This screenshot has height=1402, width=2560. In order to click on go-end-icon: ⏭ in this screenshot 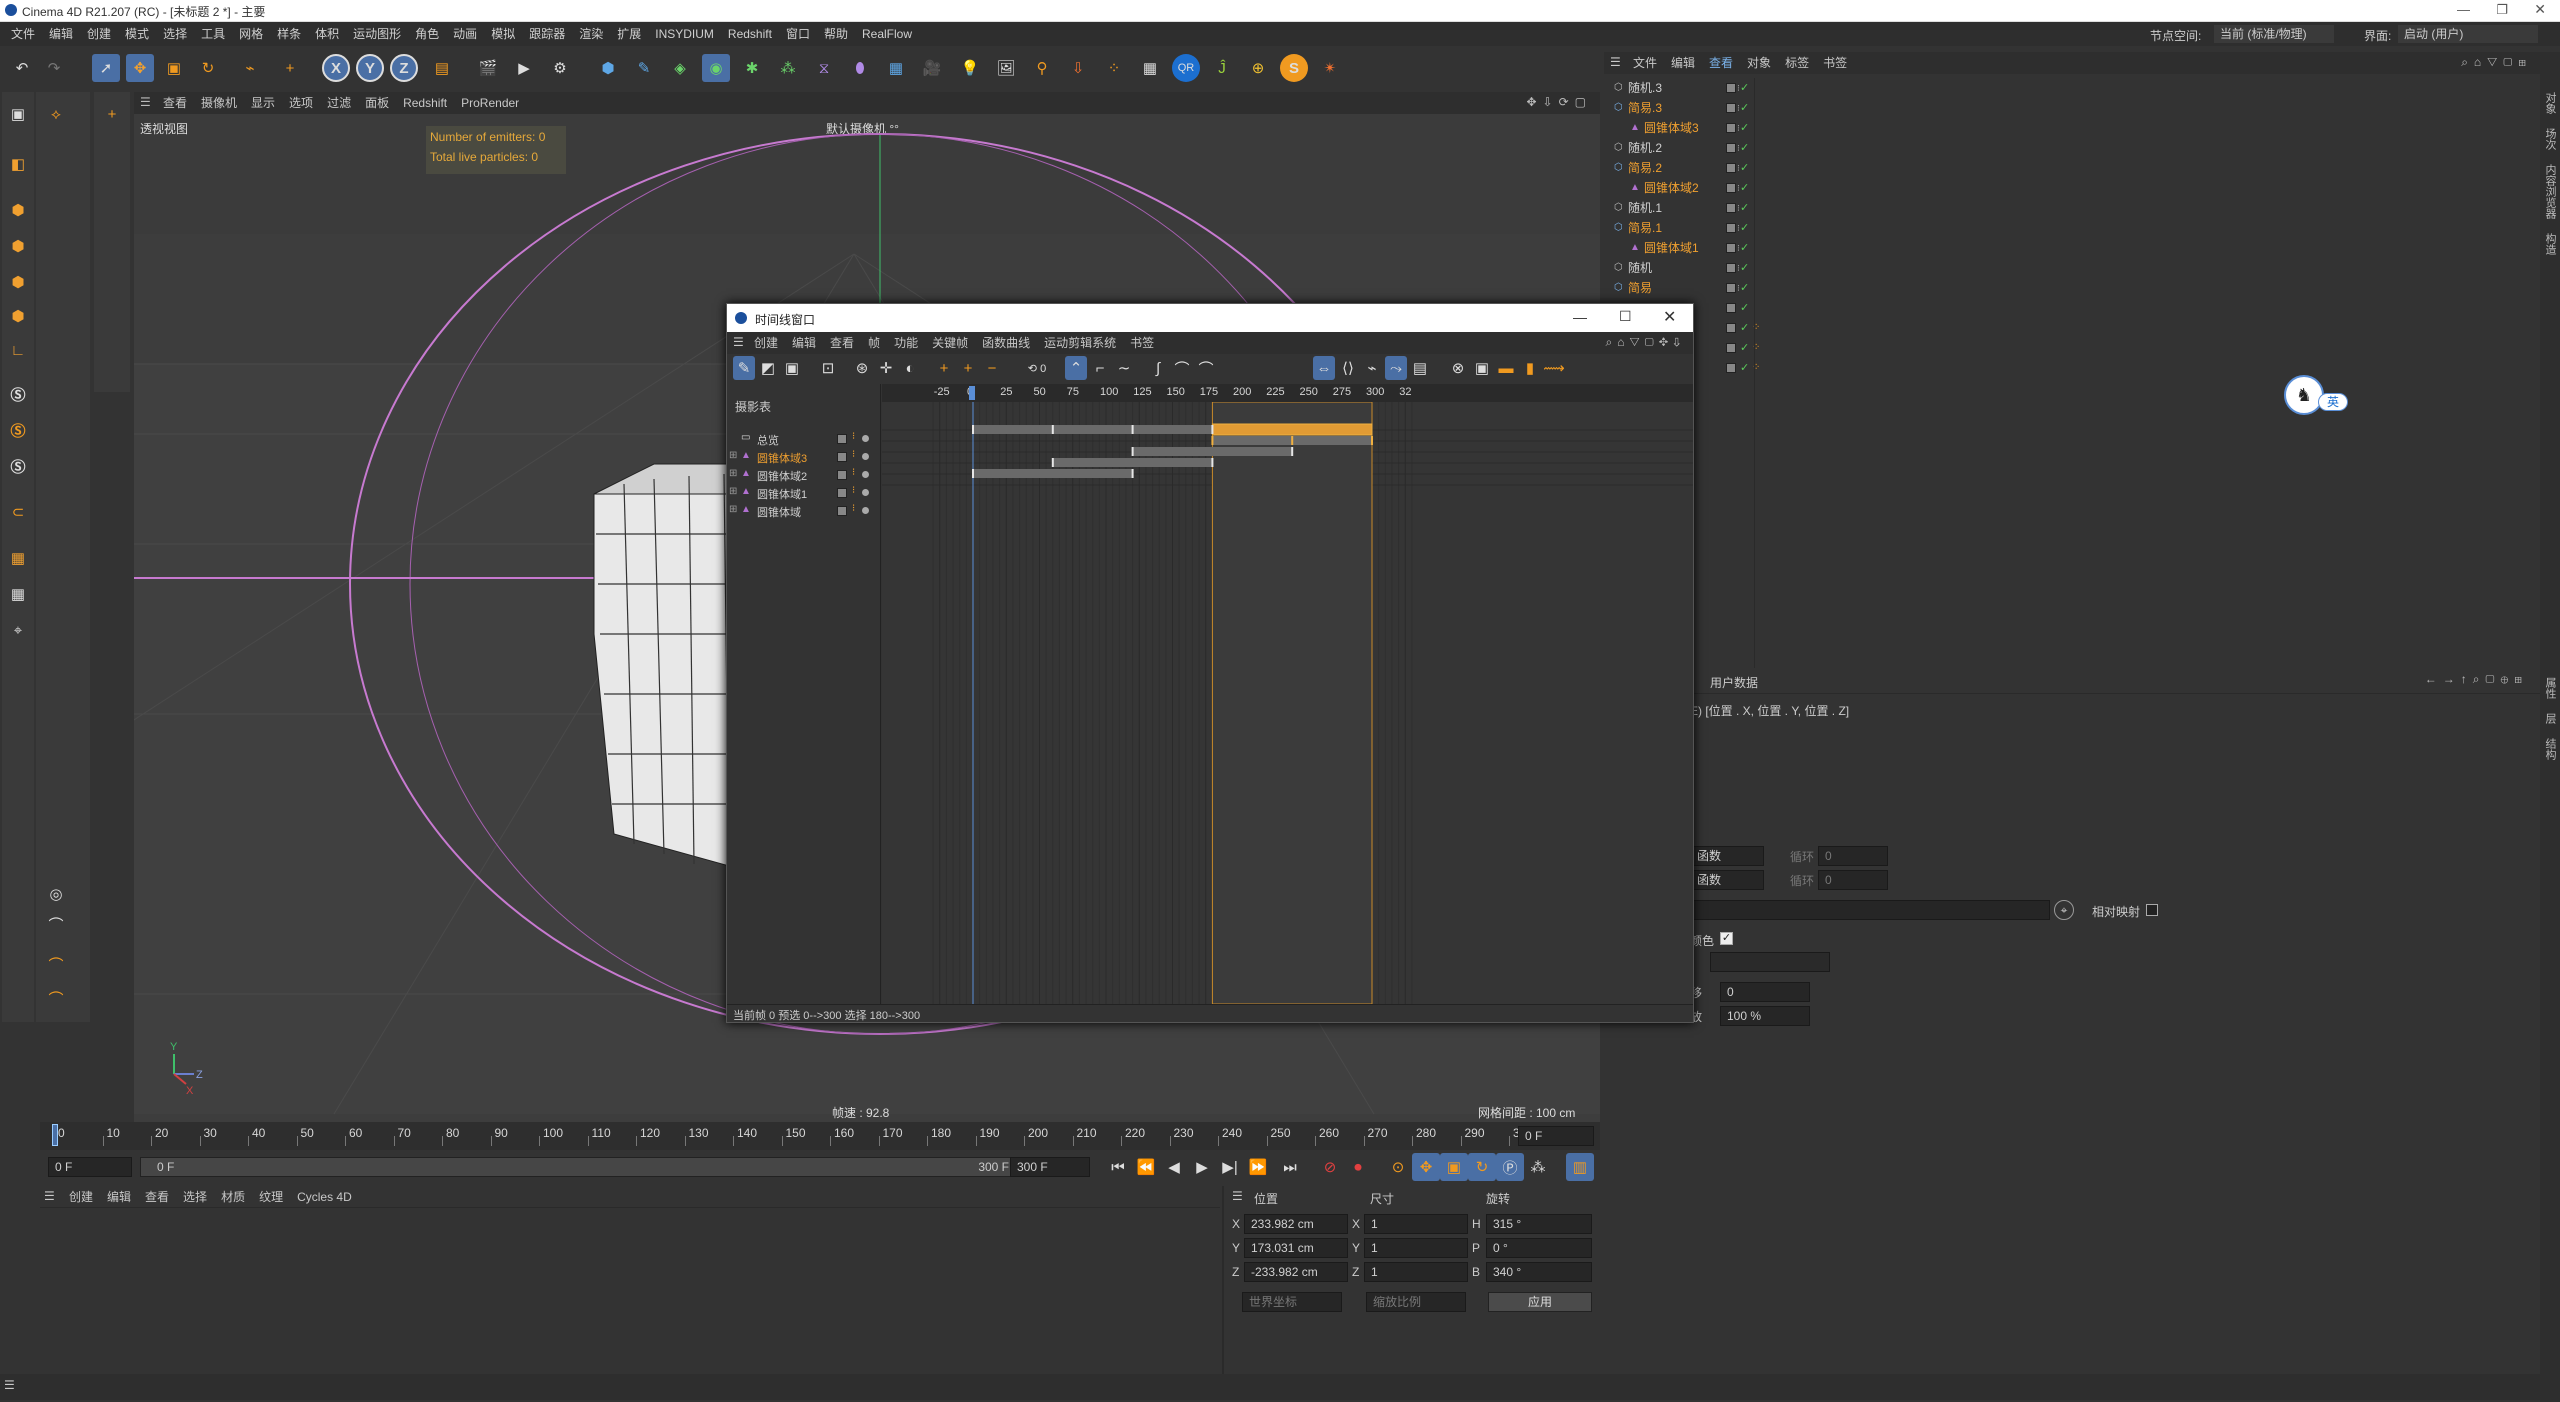, I will do `click(1290, 1167)`.